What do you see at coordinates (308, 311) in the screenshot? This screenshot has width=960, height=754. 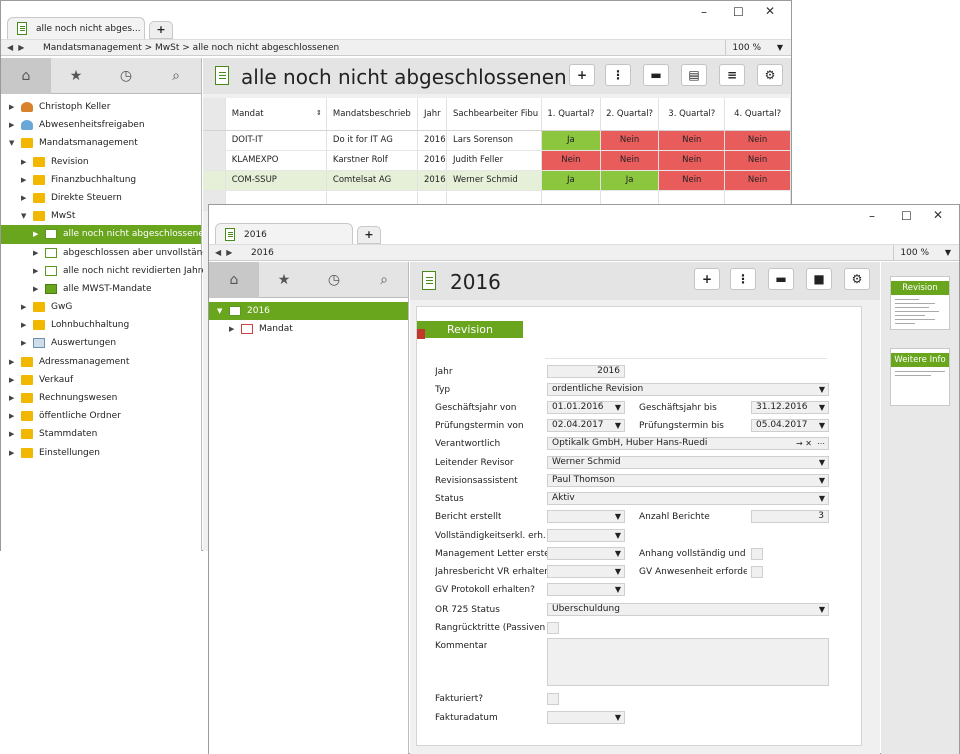 I see `tree-item-2016: ▼ 2016` at bounding box center [308, 311].